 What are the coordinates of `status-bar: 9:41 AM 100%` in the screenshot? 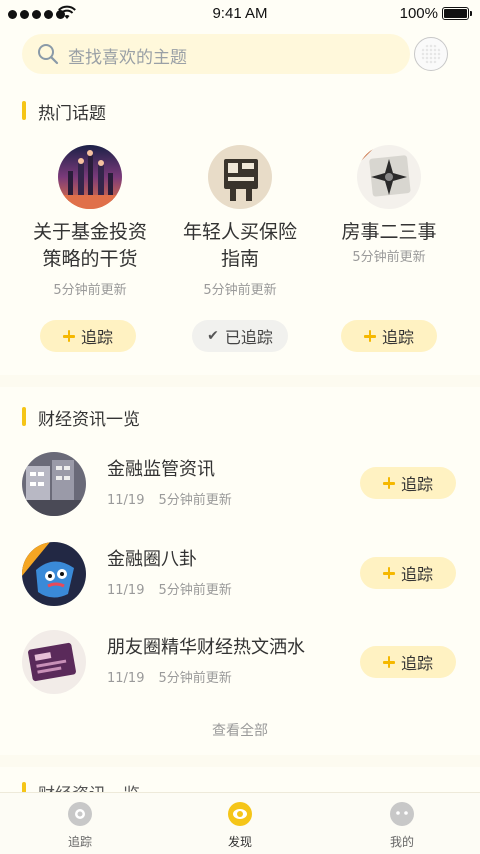 It's located at (240, 15).